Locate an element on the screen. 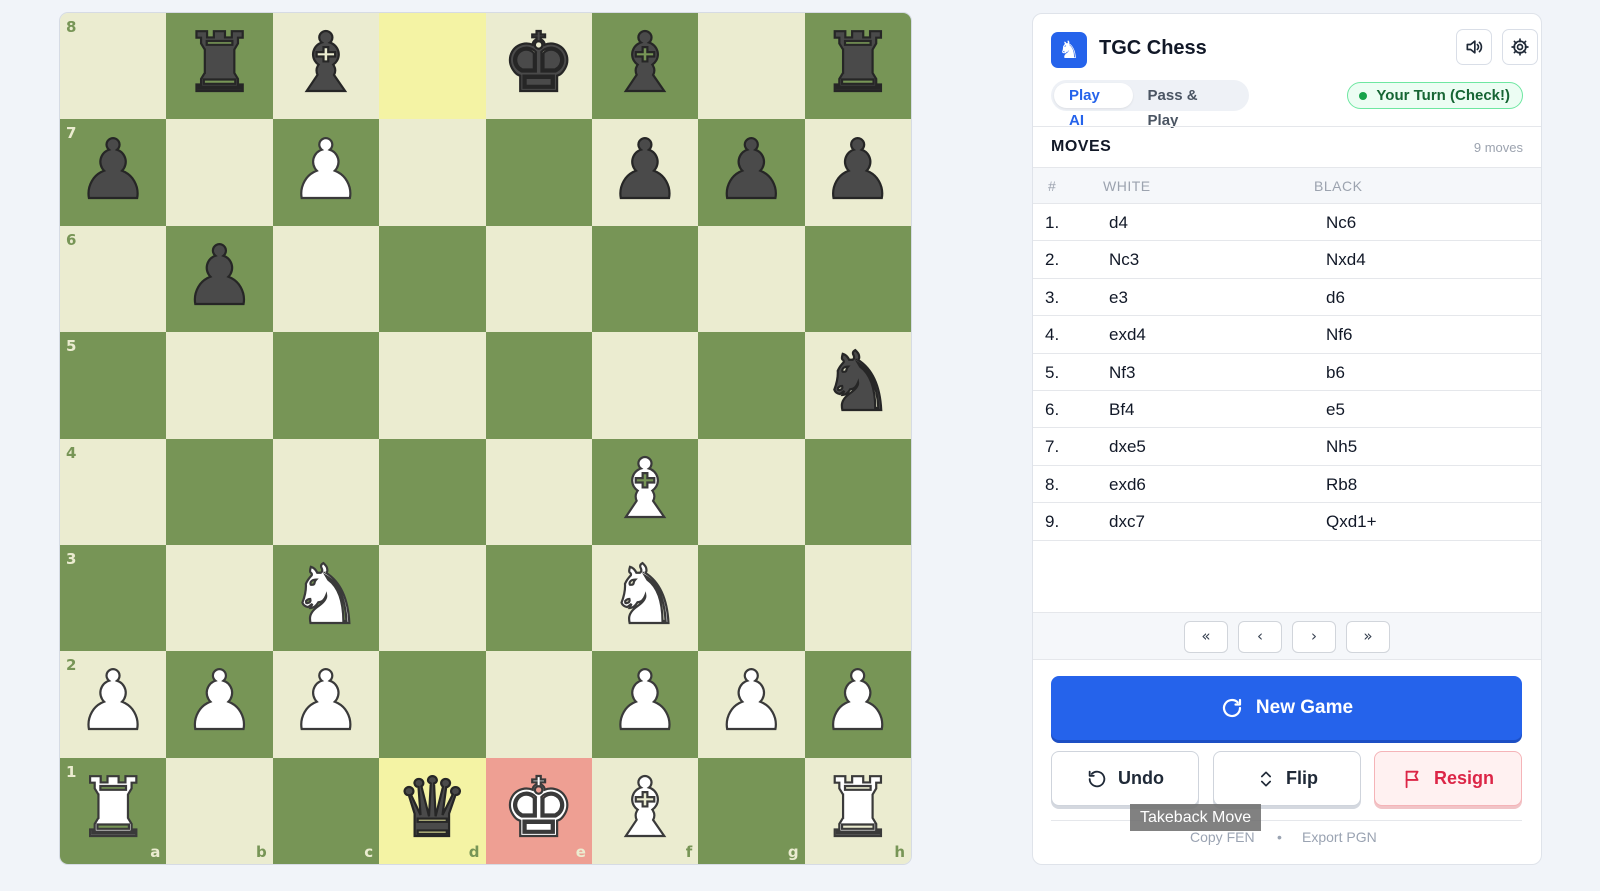 The height and width of the screenshot is (891, 1600). black-move: Qxd1+ is located at coordinates (1351, 522).